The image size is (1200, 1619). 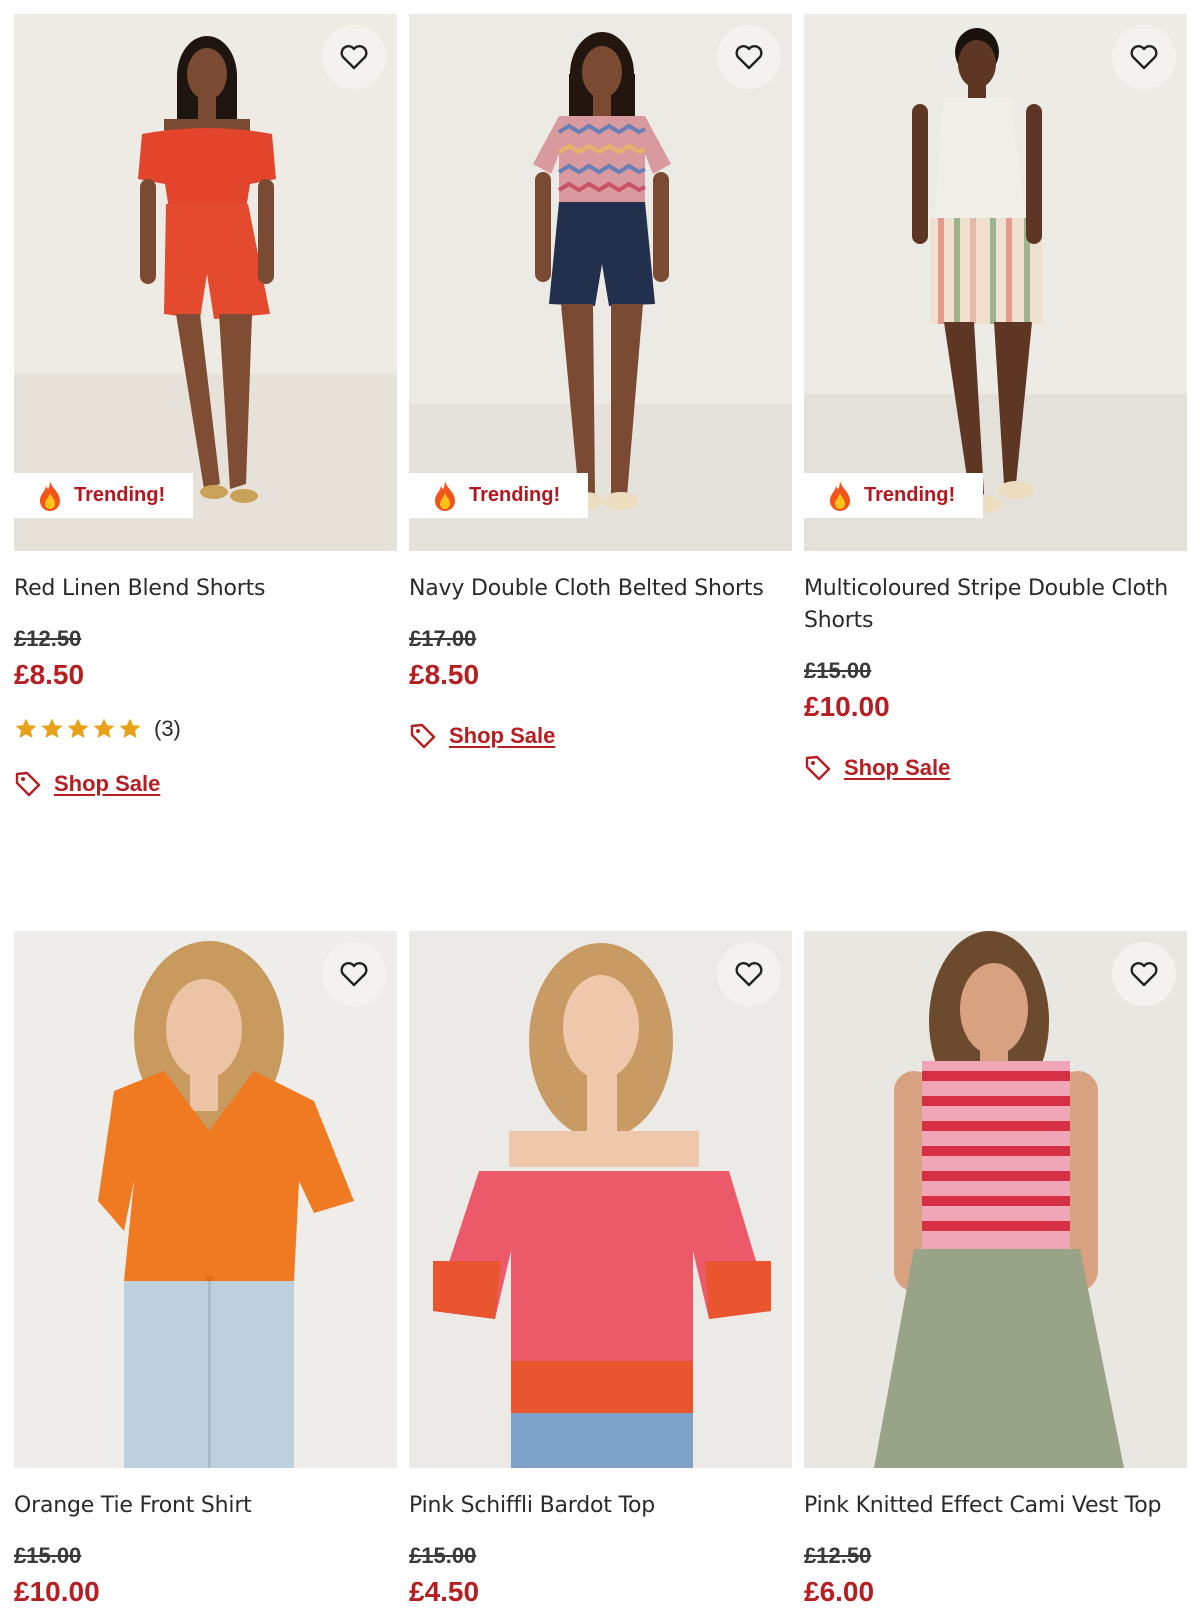 I want to click on review-count: (3), so click(x=167, y=728).